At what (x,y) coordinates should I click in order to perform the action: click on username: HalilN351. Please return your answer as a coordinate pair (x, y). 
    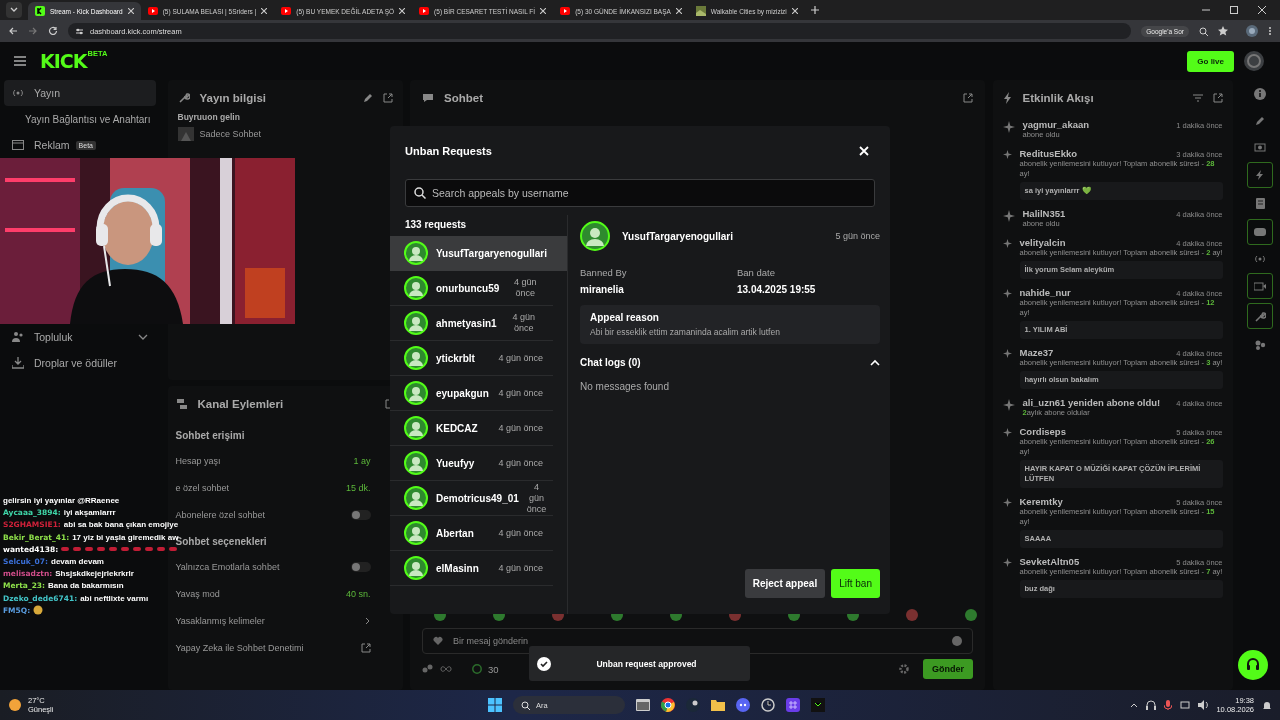
    Looking at the image, I should click on (1044, 213).